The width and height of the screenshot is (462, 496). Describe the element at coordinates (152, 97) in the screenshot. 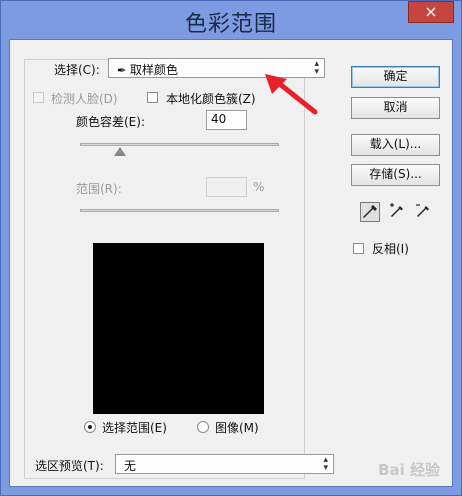

I see `localized-clusters-checkbox` at that location.